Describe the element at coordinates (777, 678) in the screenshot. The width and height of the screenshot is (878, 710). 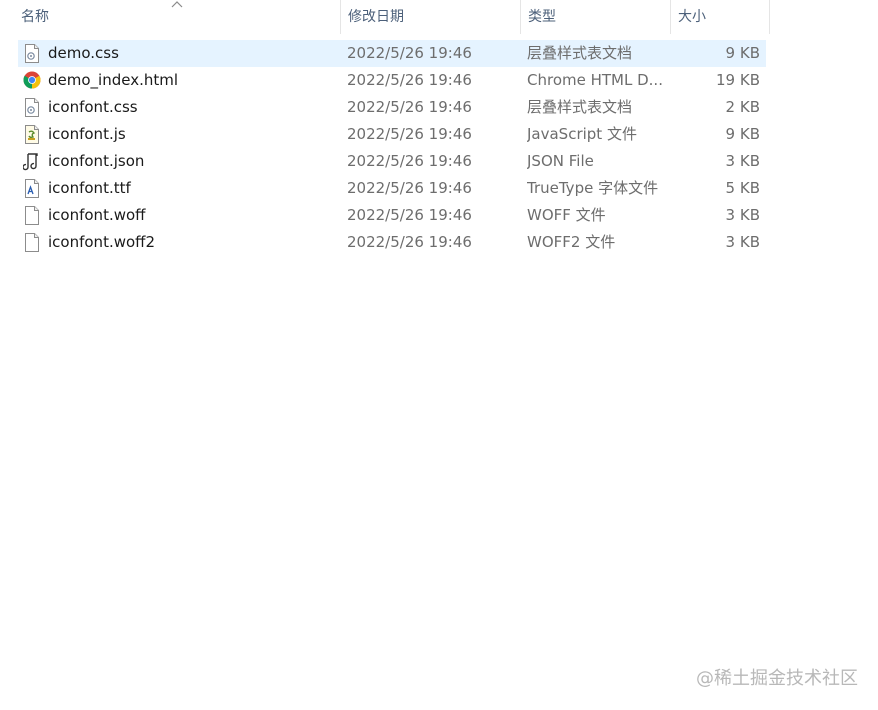
I see `watermark: @稀土掘金技术社区` at that location.